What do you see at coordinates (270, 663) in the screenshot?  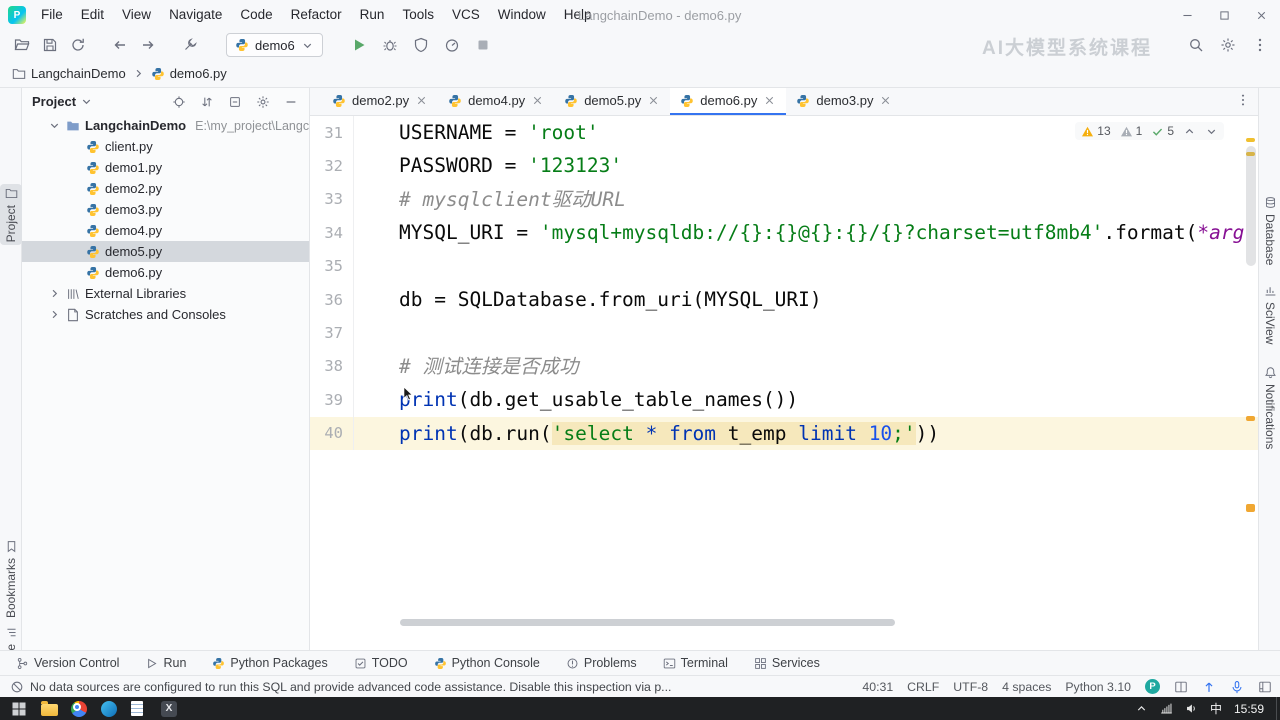 I see `toolwindow-python-packages: Python Packages` at bounding box center [270, 663].